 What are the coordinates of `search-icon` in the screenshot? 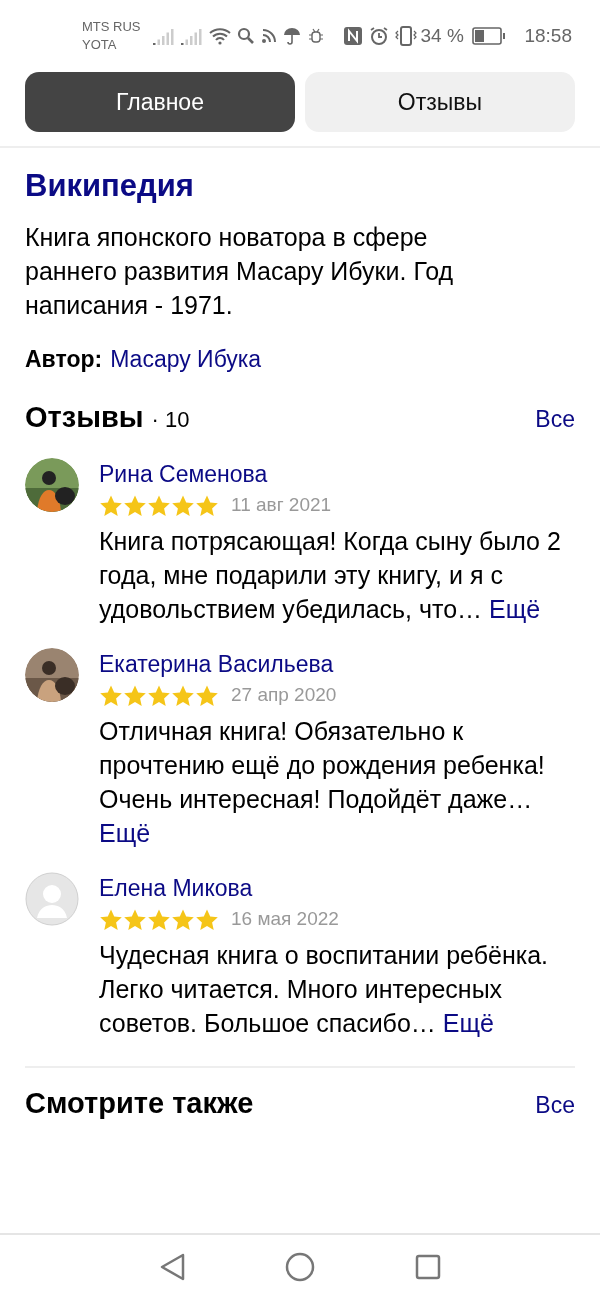 It's located at (245, 36).